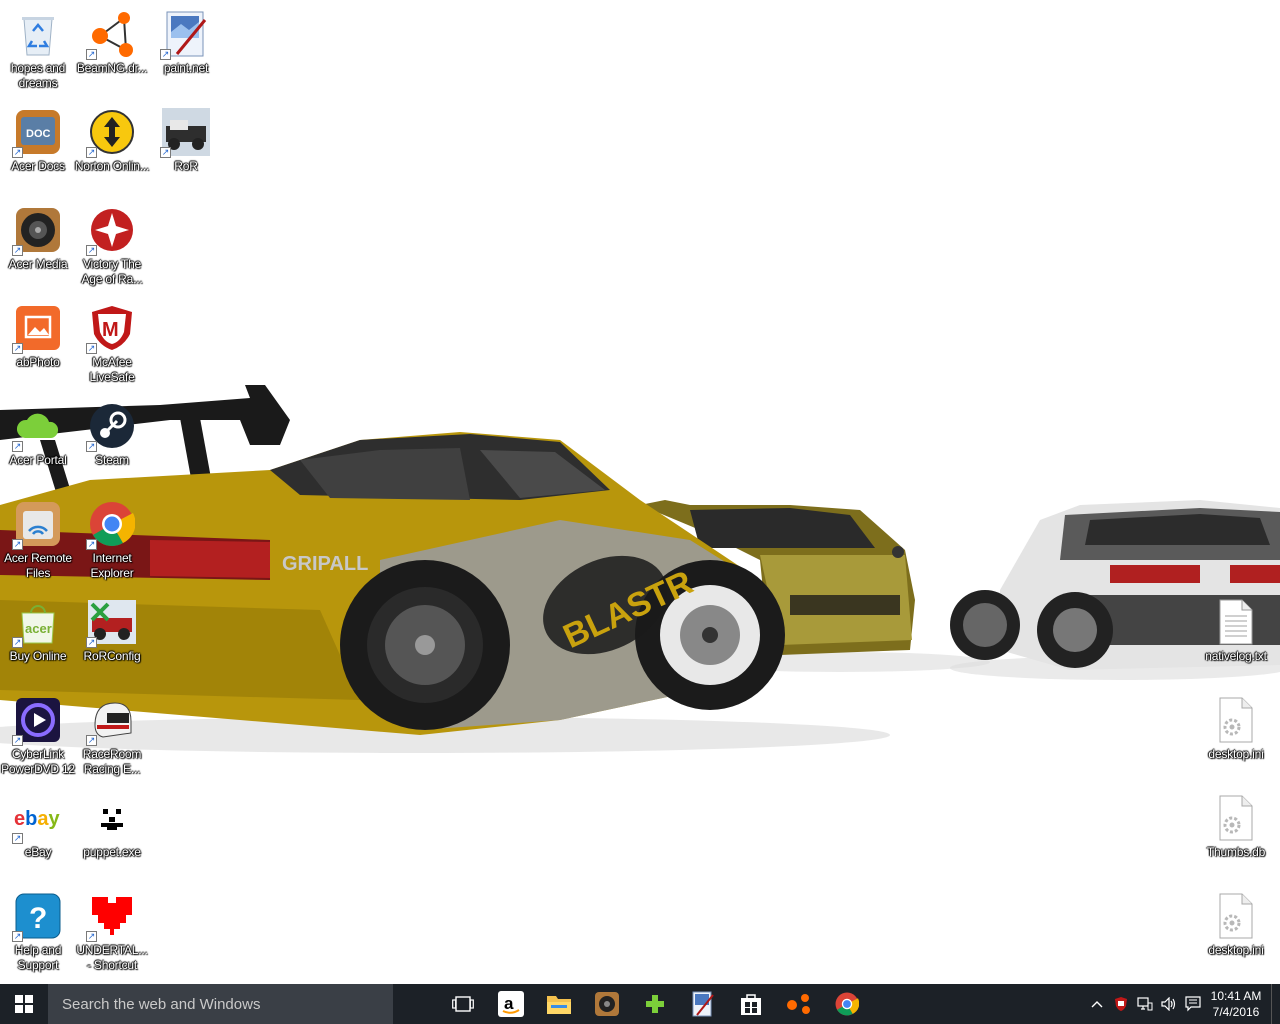  What do you see at coordinates (38, 264) in the screenshot?
I see `icon-label: Acer Media` at bounding box center [38, 264].